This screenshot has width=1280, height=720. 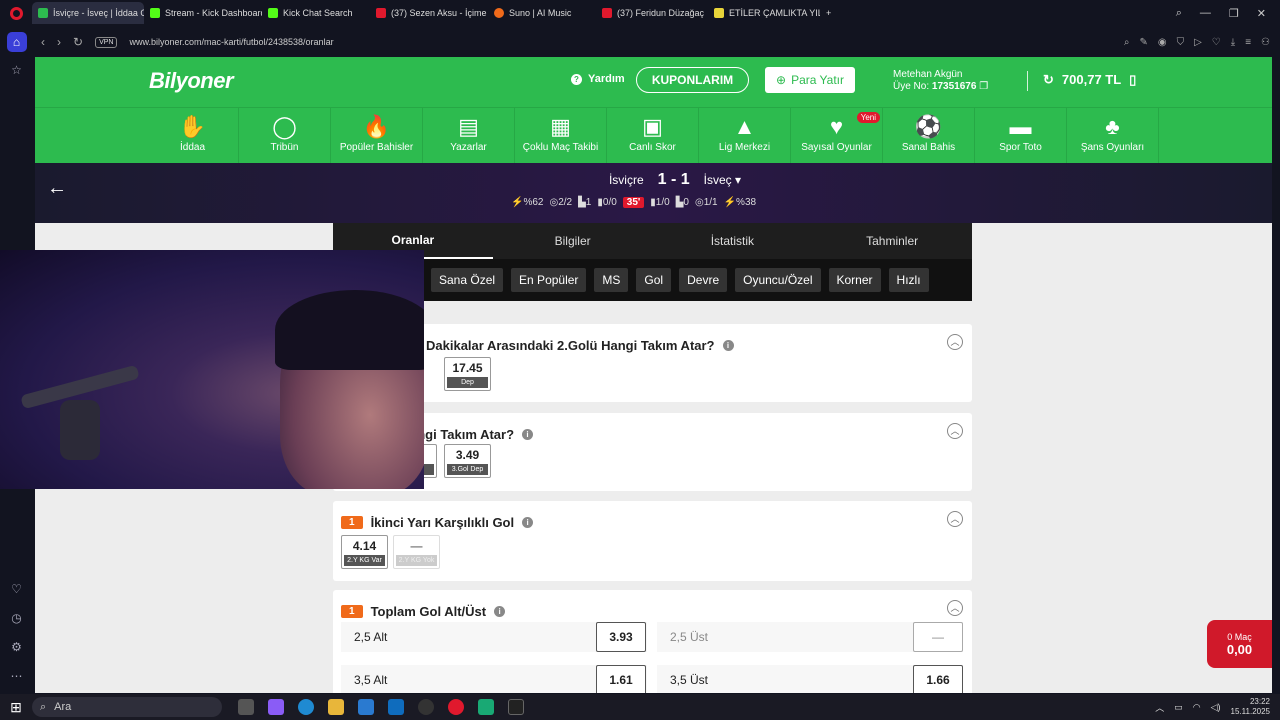 I want to click on taskbar-search: ⌕ Ara, so click(x=127, y=707).